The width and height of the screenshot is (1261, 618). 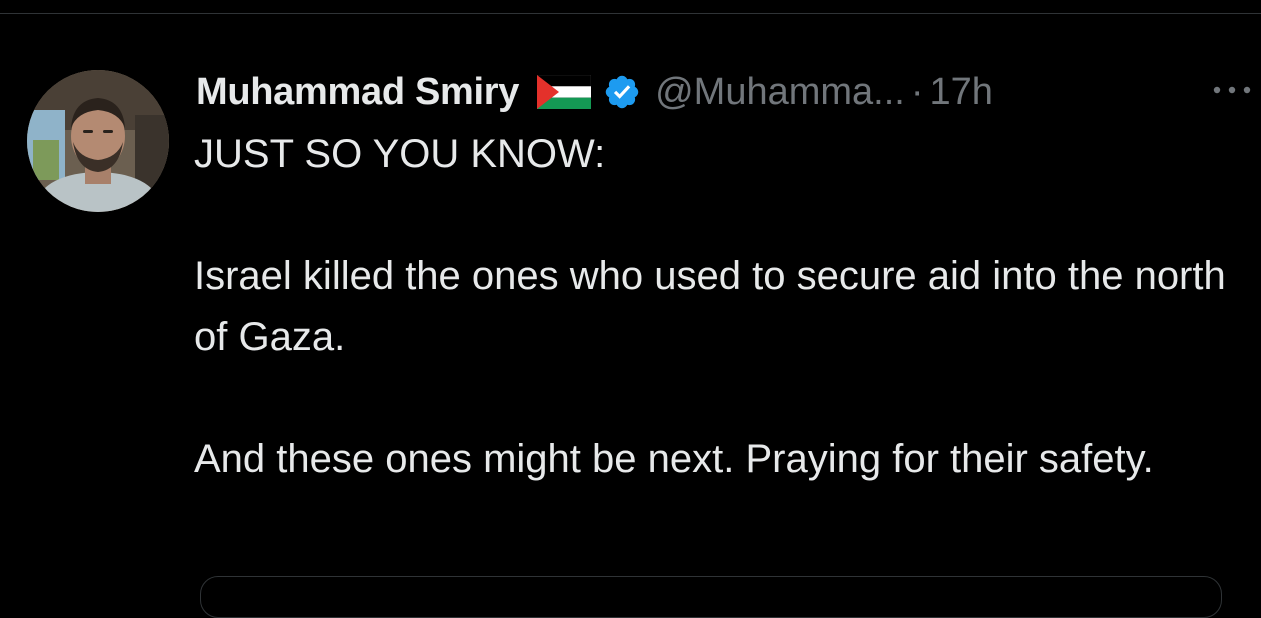 What do you see at coordinates (1232, 90) in the screenshot?
I see `more-icon` at bounding box center [1232, 90].